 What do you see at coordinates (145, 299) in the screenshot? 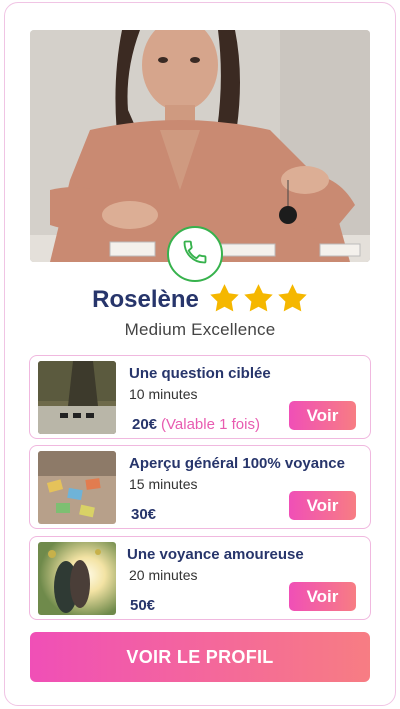
I see `seer-name: Roselène` at bounding box center [145, 299].